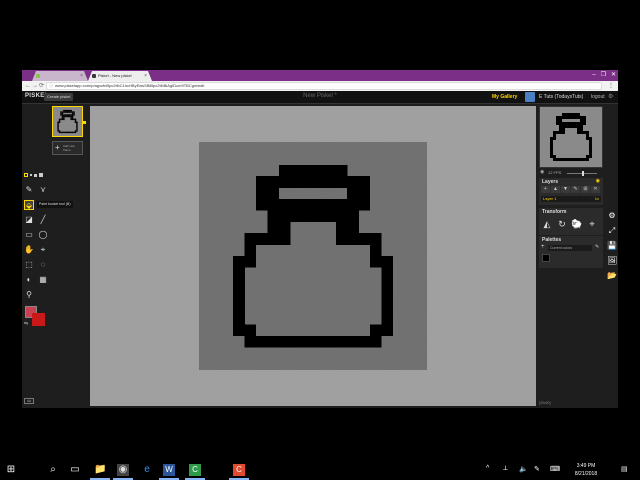  What do you see at coordinates (555, 189) in the screenshot?
I see `move-layer-up-button: ▲` at bounding box center [555, 189].